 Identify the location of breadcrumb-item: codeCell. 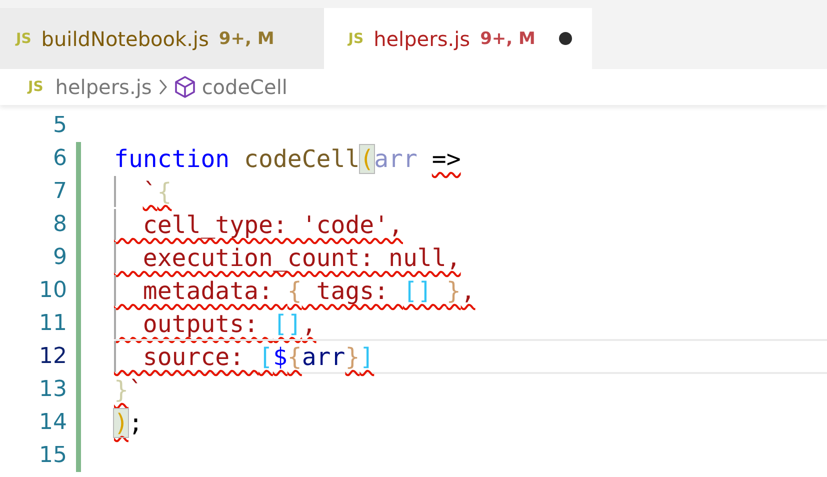
(245, 87).